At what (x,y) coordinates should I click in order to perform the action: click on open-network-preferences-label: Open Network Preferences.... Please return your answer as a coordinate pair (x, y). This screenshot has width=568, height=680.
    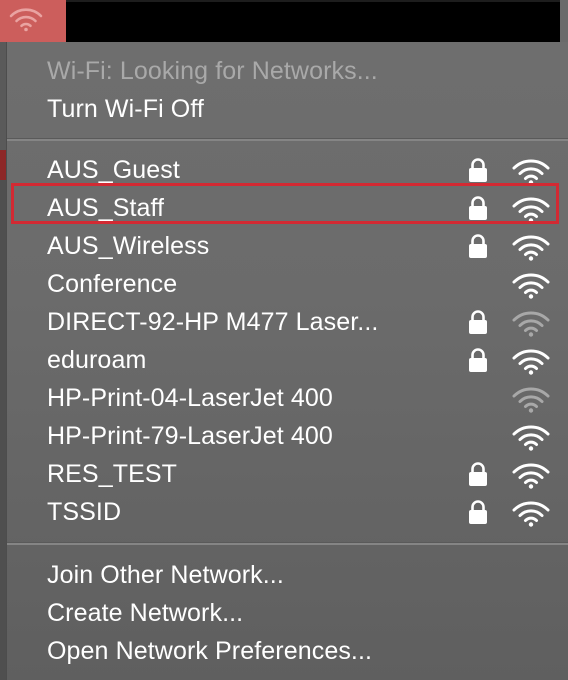
    Looking at the image, I should click on (210, 650).